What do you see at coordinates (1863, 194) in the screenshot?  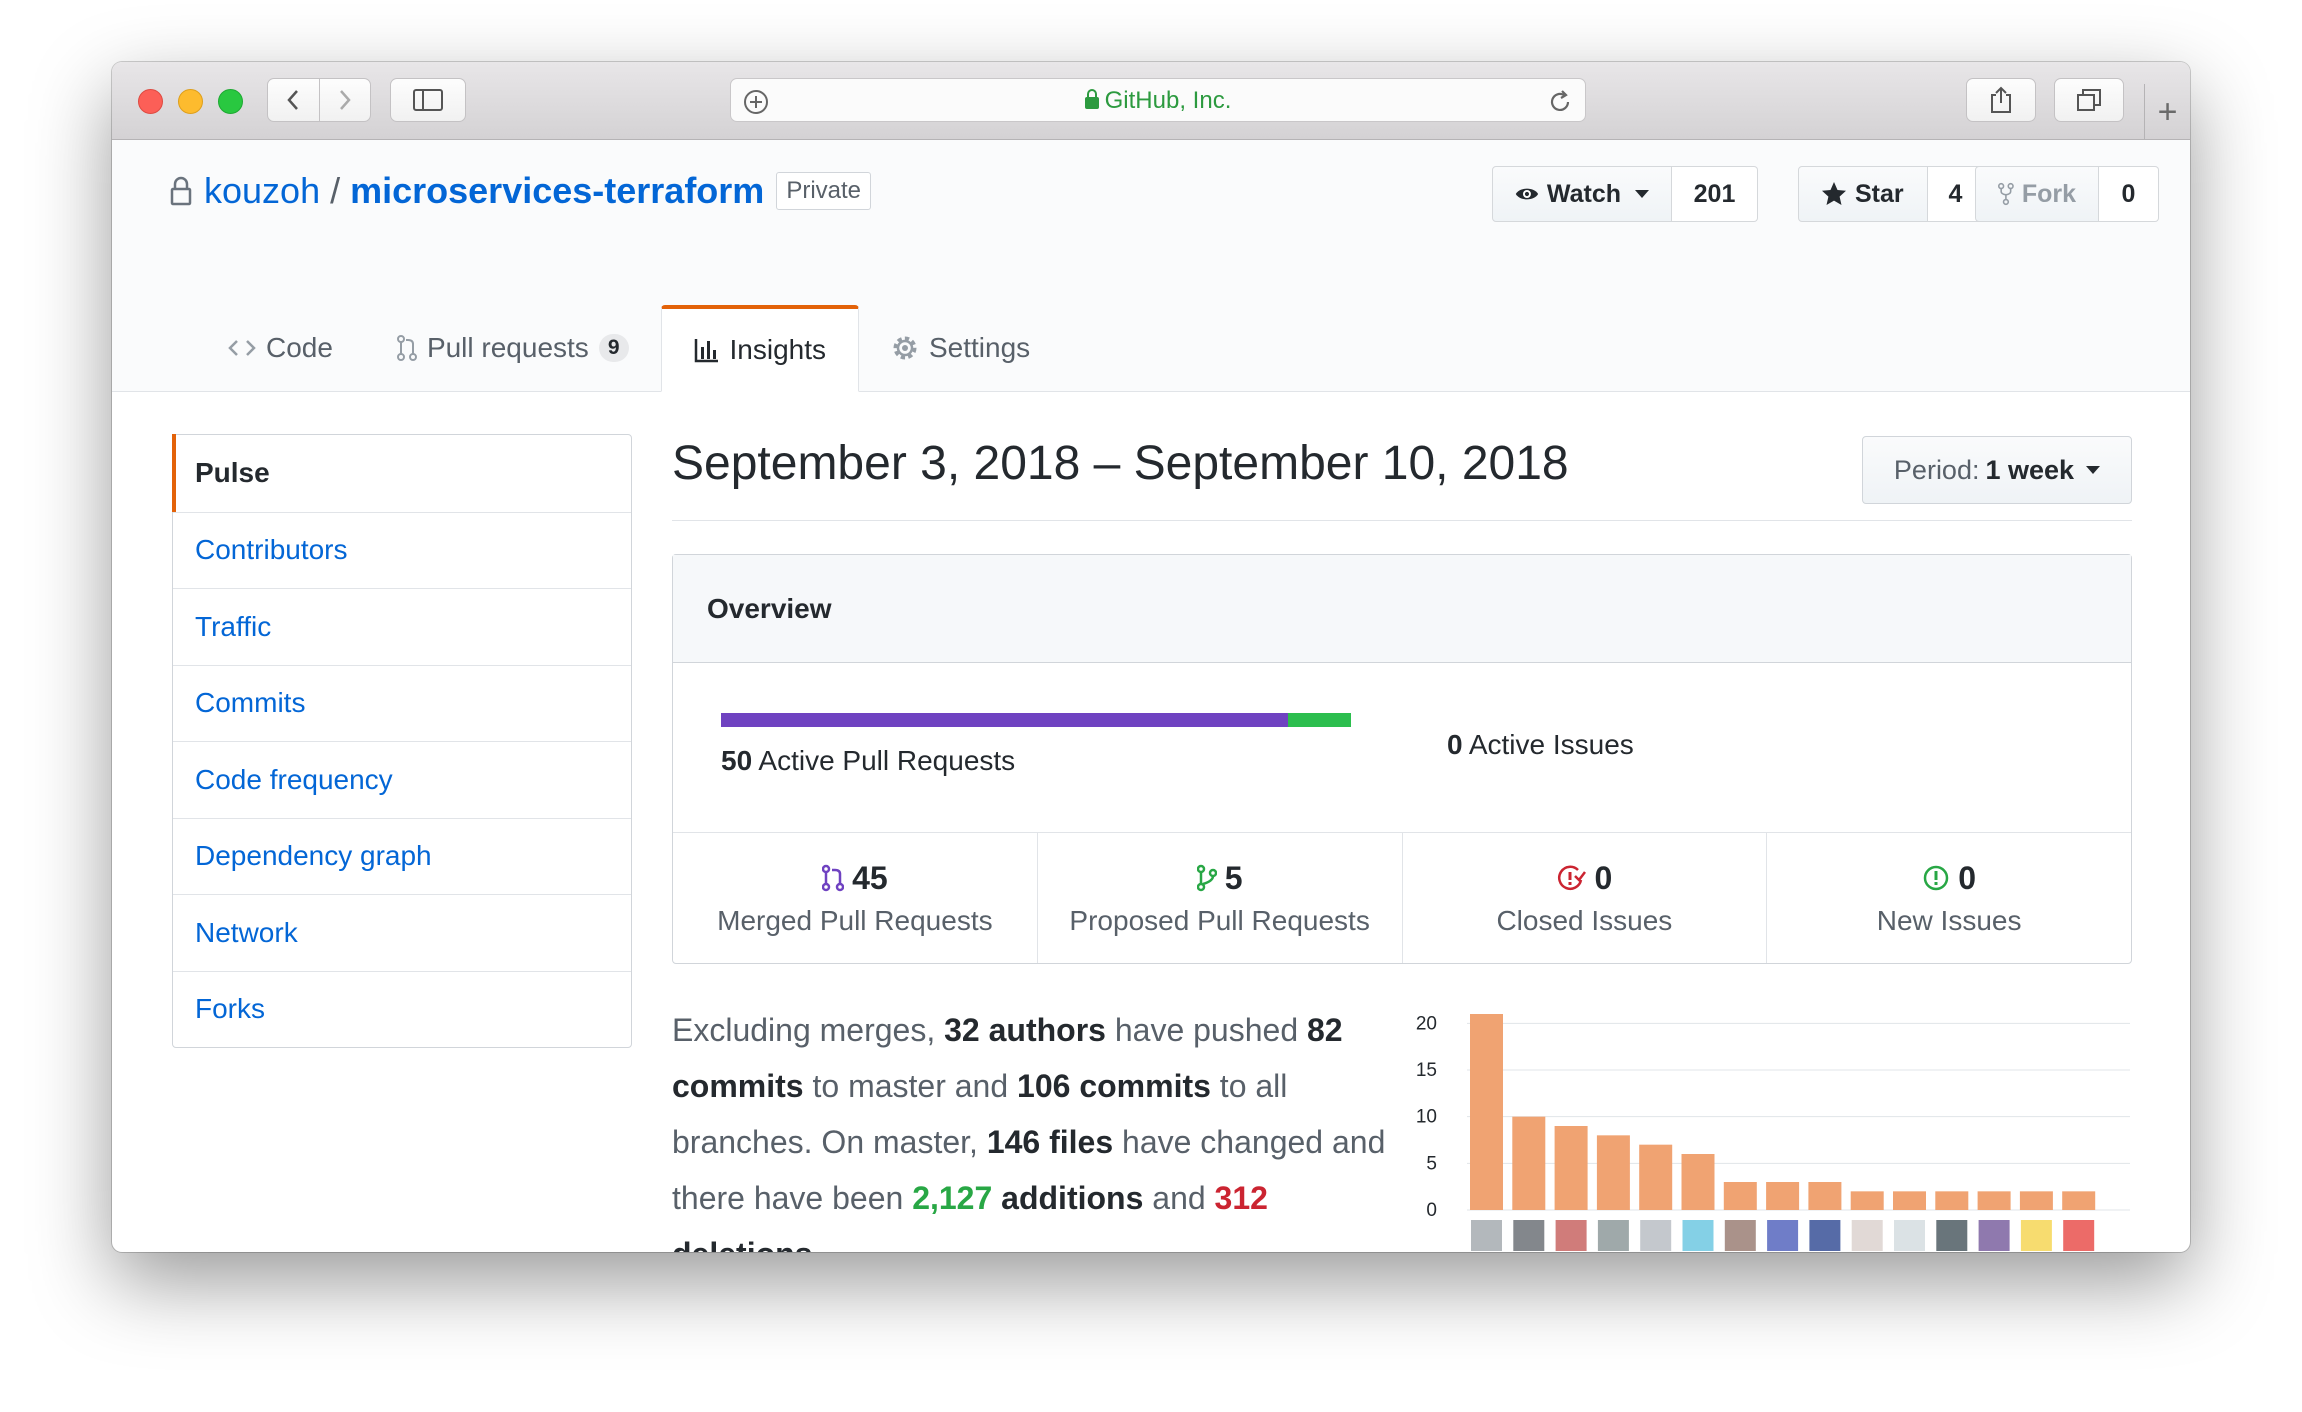 I see `star-button: Star` at bounding box center [1863, 194].